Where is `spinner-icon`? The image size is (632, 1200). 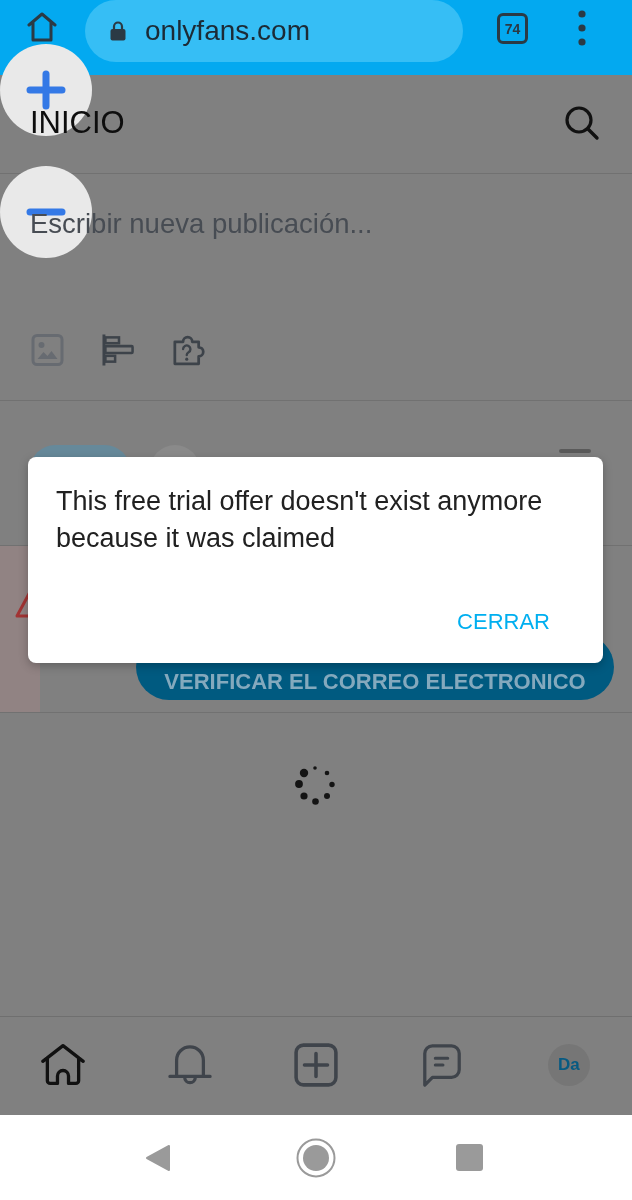 spinner-icon is located at coordinates (315, 785).